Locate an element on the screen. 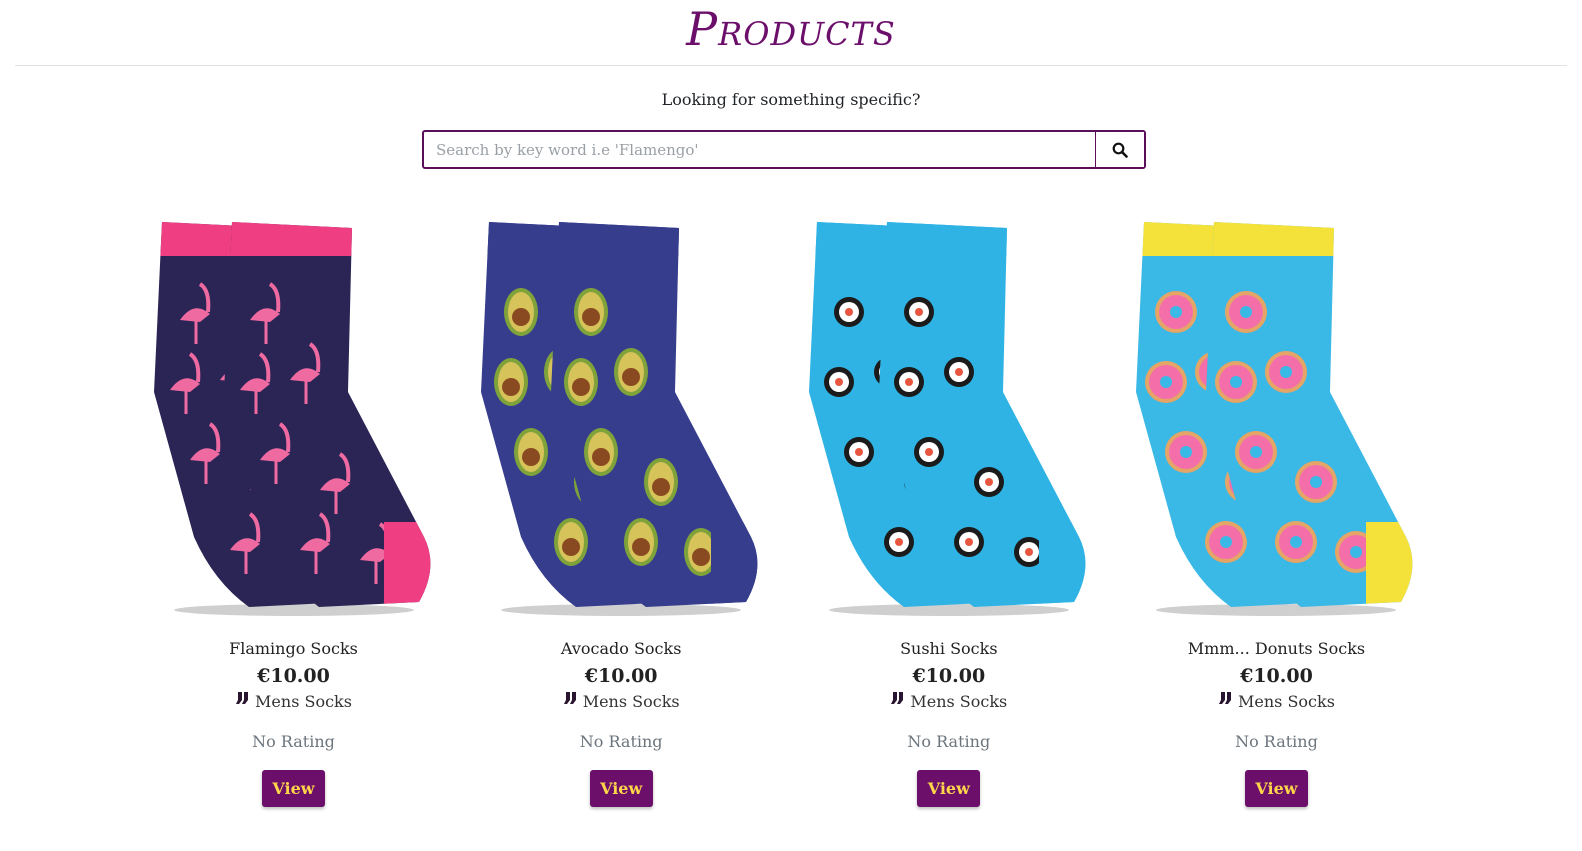  page-header: Products is located at coordinates (791, 33).